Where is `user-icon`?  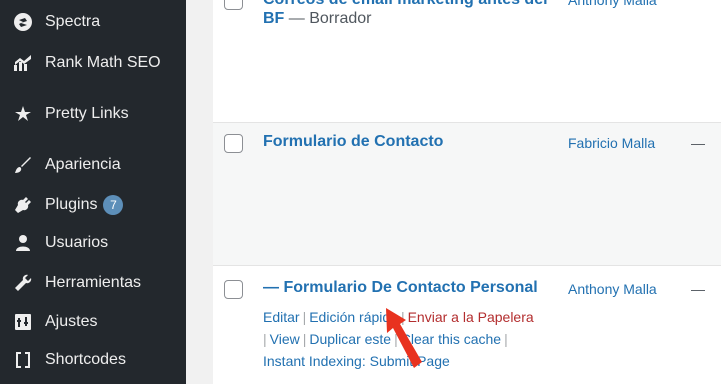 user-icon is located at coordinates (23, 243).